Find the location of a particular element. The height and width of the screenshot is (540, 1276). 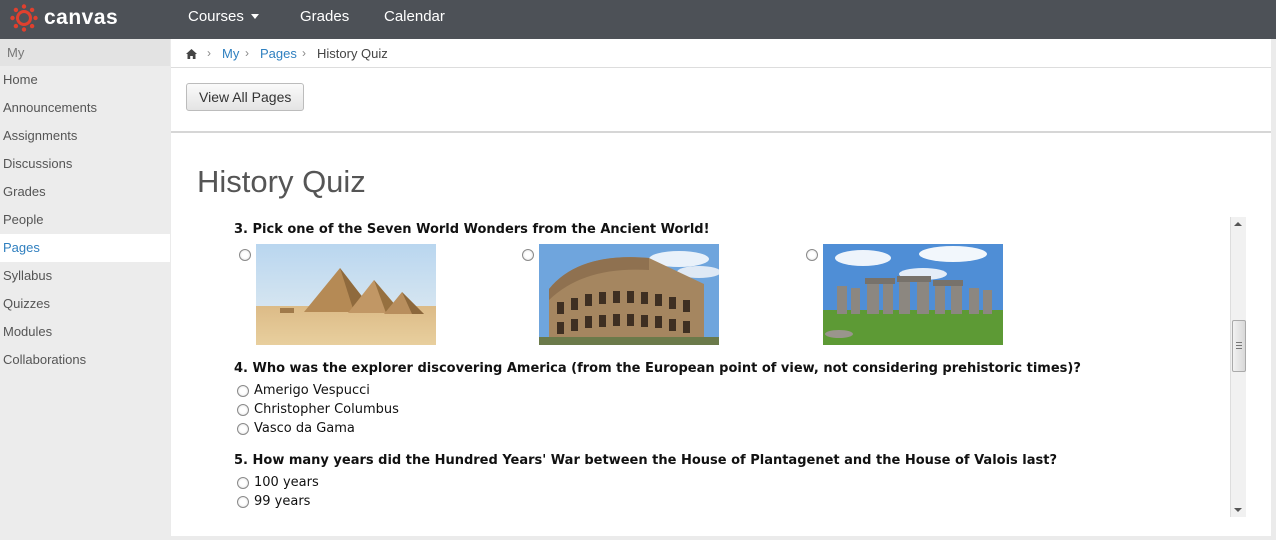

sidebar-item-grades: Grades is located at coordinates (85, 192).